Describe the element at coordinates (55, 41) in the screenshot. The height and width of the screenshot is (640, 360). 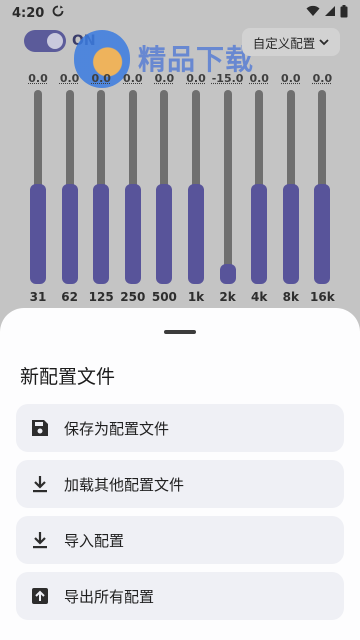
I see `toggle-knob` at that location.